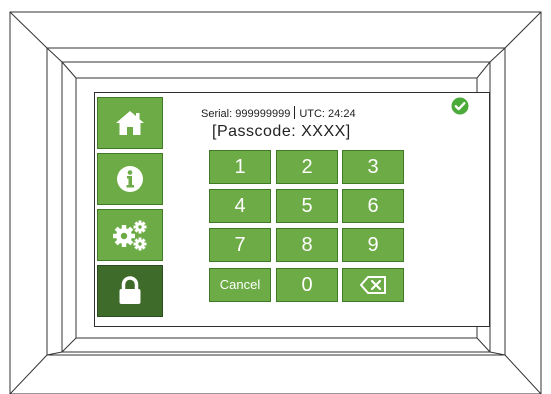 The width and height of the screenshot is (551, 394). I want to click on utc-label: UTC:, so click(312, 114).